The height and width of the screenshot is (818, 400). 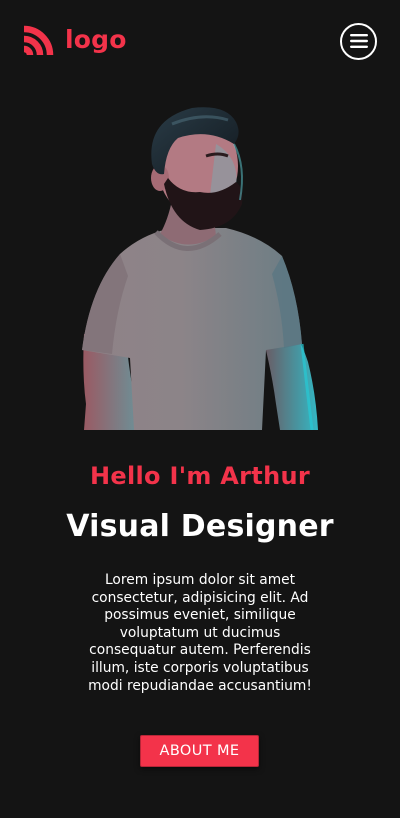 What do you see at coordinates (200, 650) in the screenshot?
I see `bio-line: consequatur autem. Perferendis` at bounding box center [200, 650].